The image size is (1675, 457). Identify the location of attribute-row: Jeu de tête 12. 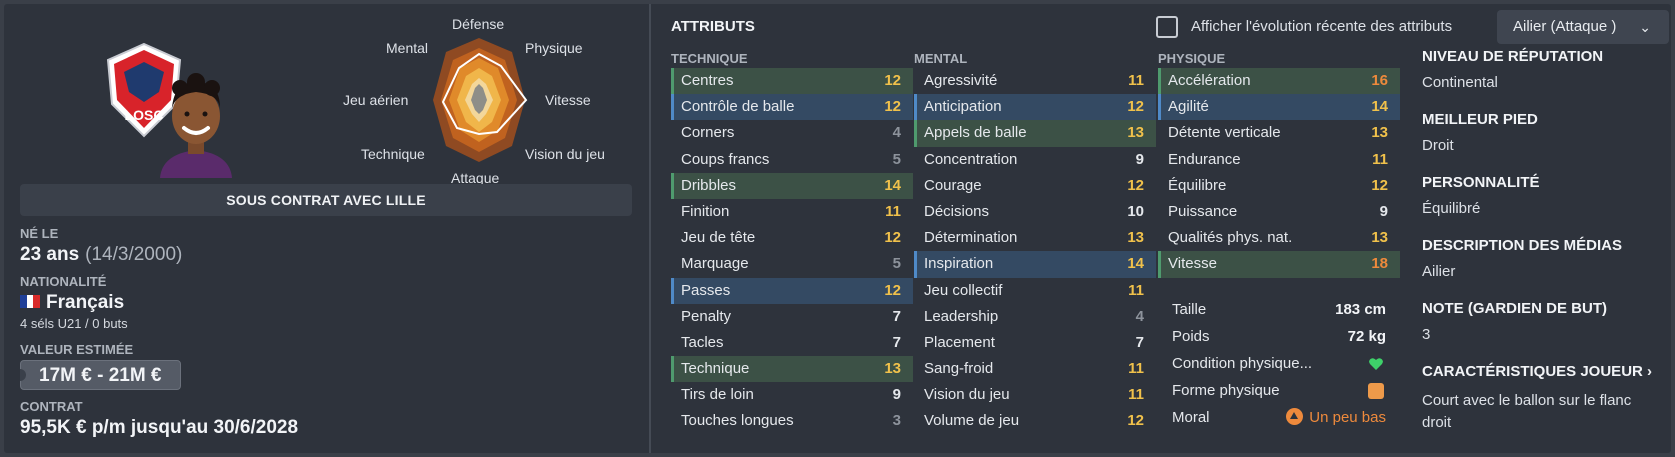
(792, 238).